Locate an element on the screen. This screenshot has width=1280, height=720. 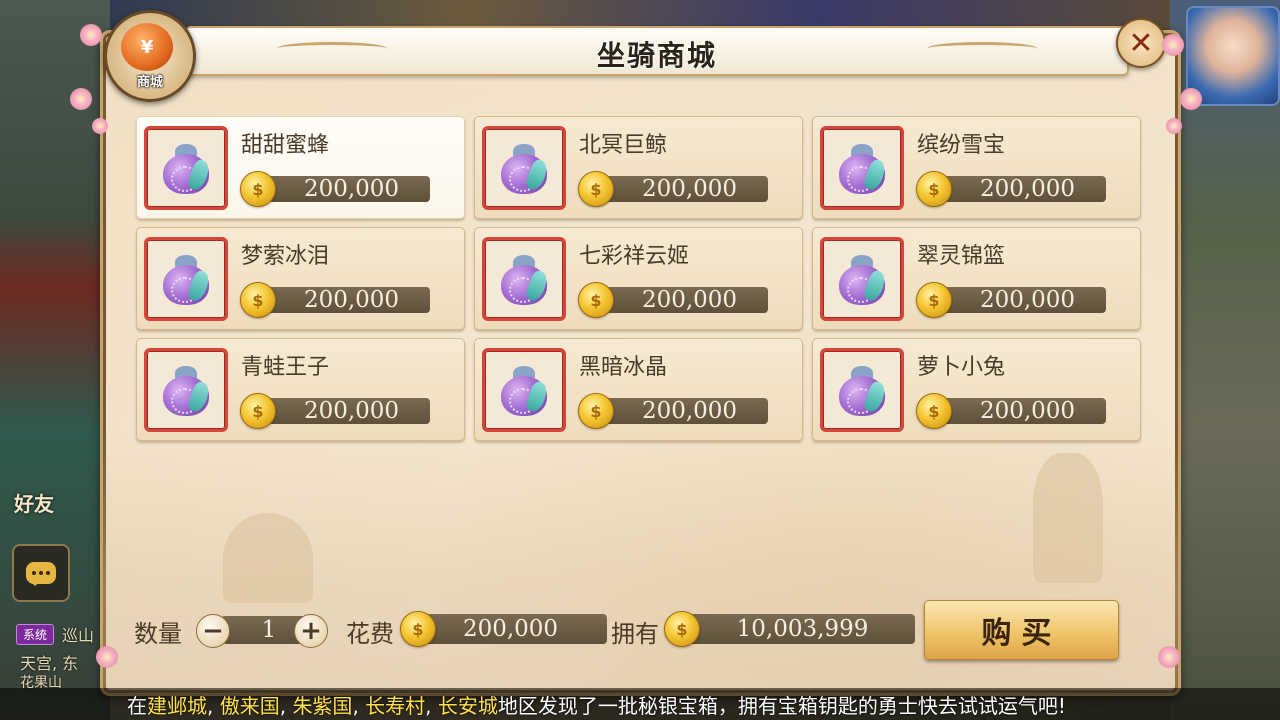
quantity-decrease-button: − is located at coordinates (213, 631).